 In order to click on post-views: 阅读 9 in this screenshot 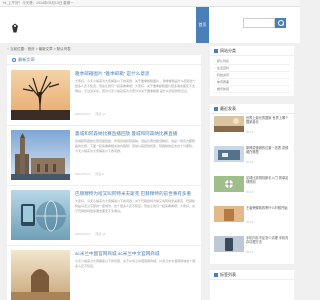, I will do `click(99, 174)`.